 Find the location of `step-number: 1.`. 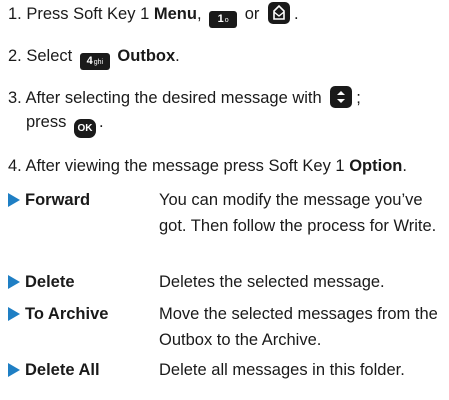

step-number: 1. is located at coordinates (15, 14).